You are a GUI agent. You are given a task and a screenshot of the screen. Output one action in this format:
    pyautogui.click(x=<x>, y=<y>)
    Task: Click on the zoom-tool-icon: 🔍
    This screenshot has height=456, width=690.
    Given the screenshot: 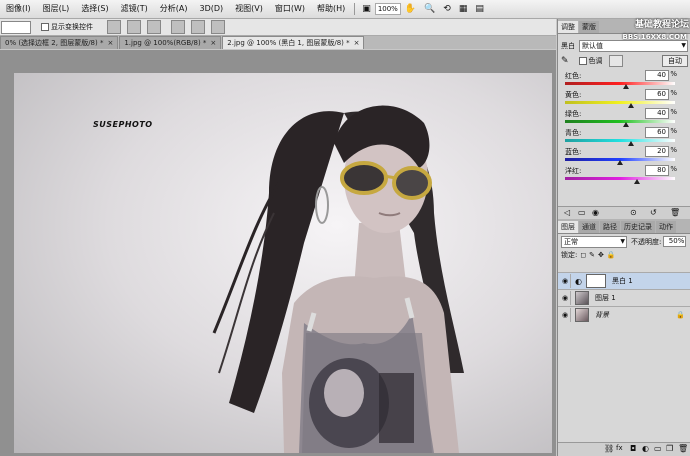 What is the action you would take?
    pyautogui.click(x=429, y=9)
    